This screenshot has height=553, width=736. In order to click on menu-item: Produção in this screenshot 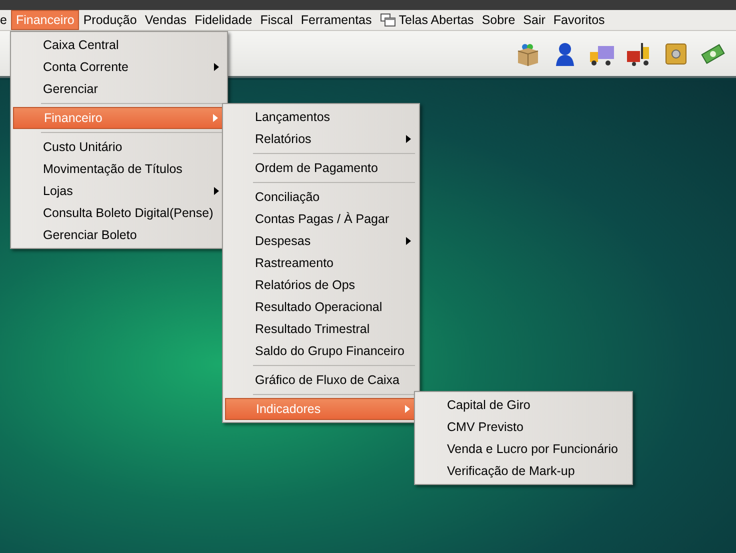, I will do `click(110, 20)`.